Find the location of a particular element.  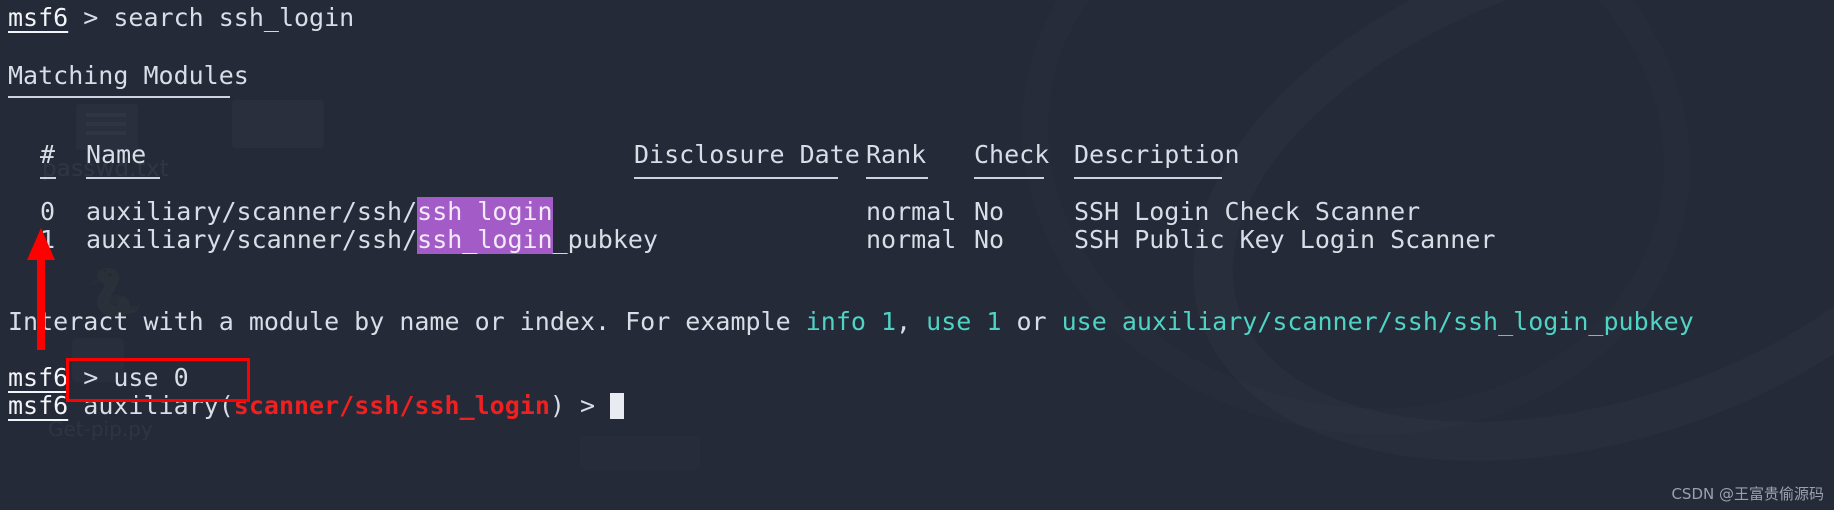

table-header-description: Description is located at coordinates (1157, 154).